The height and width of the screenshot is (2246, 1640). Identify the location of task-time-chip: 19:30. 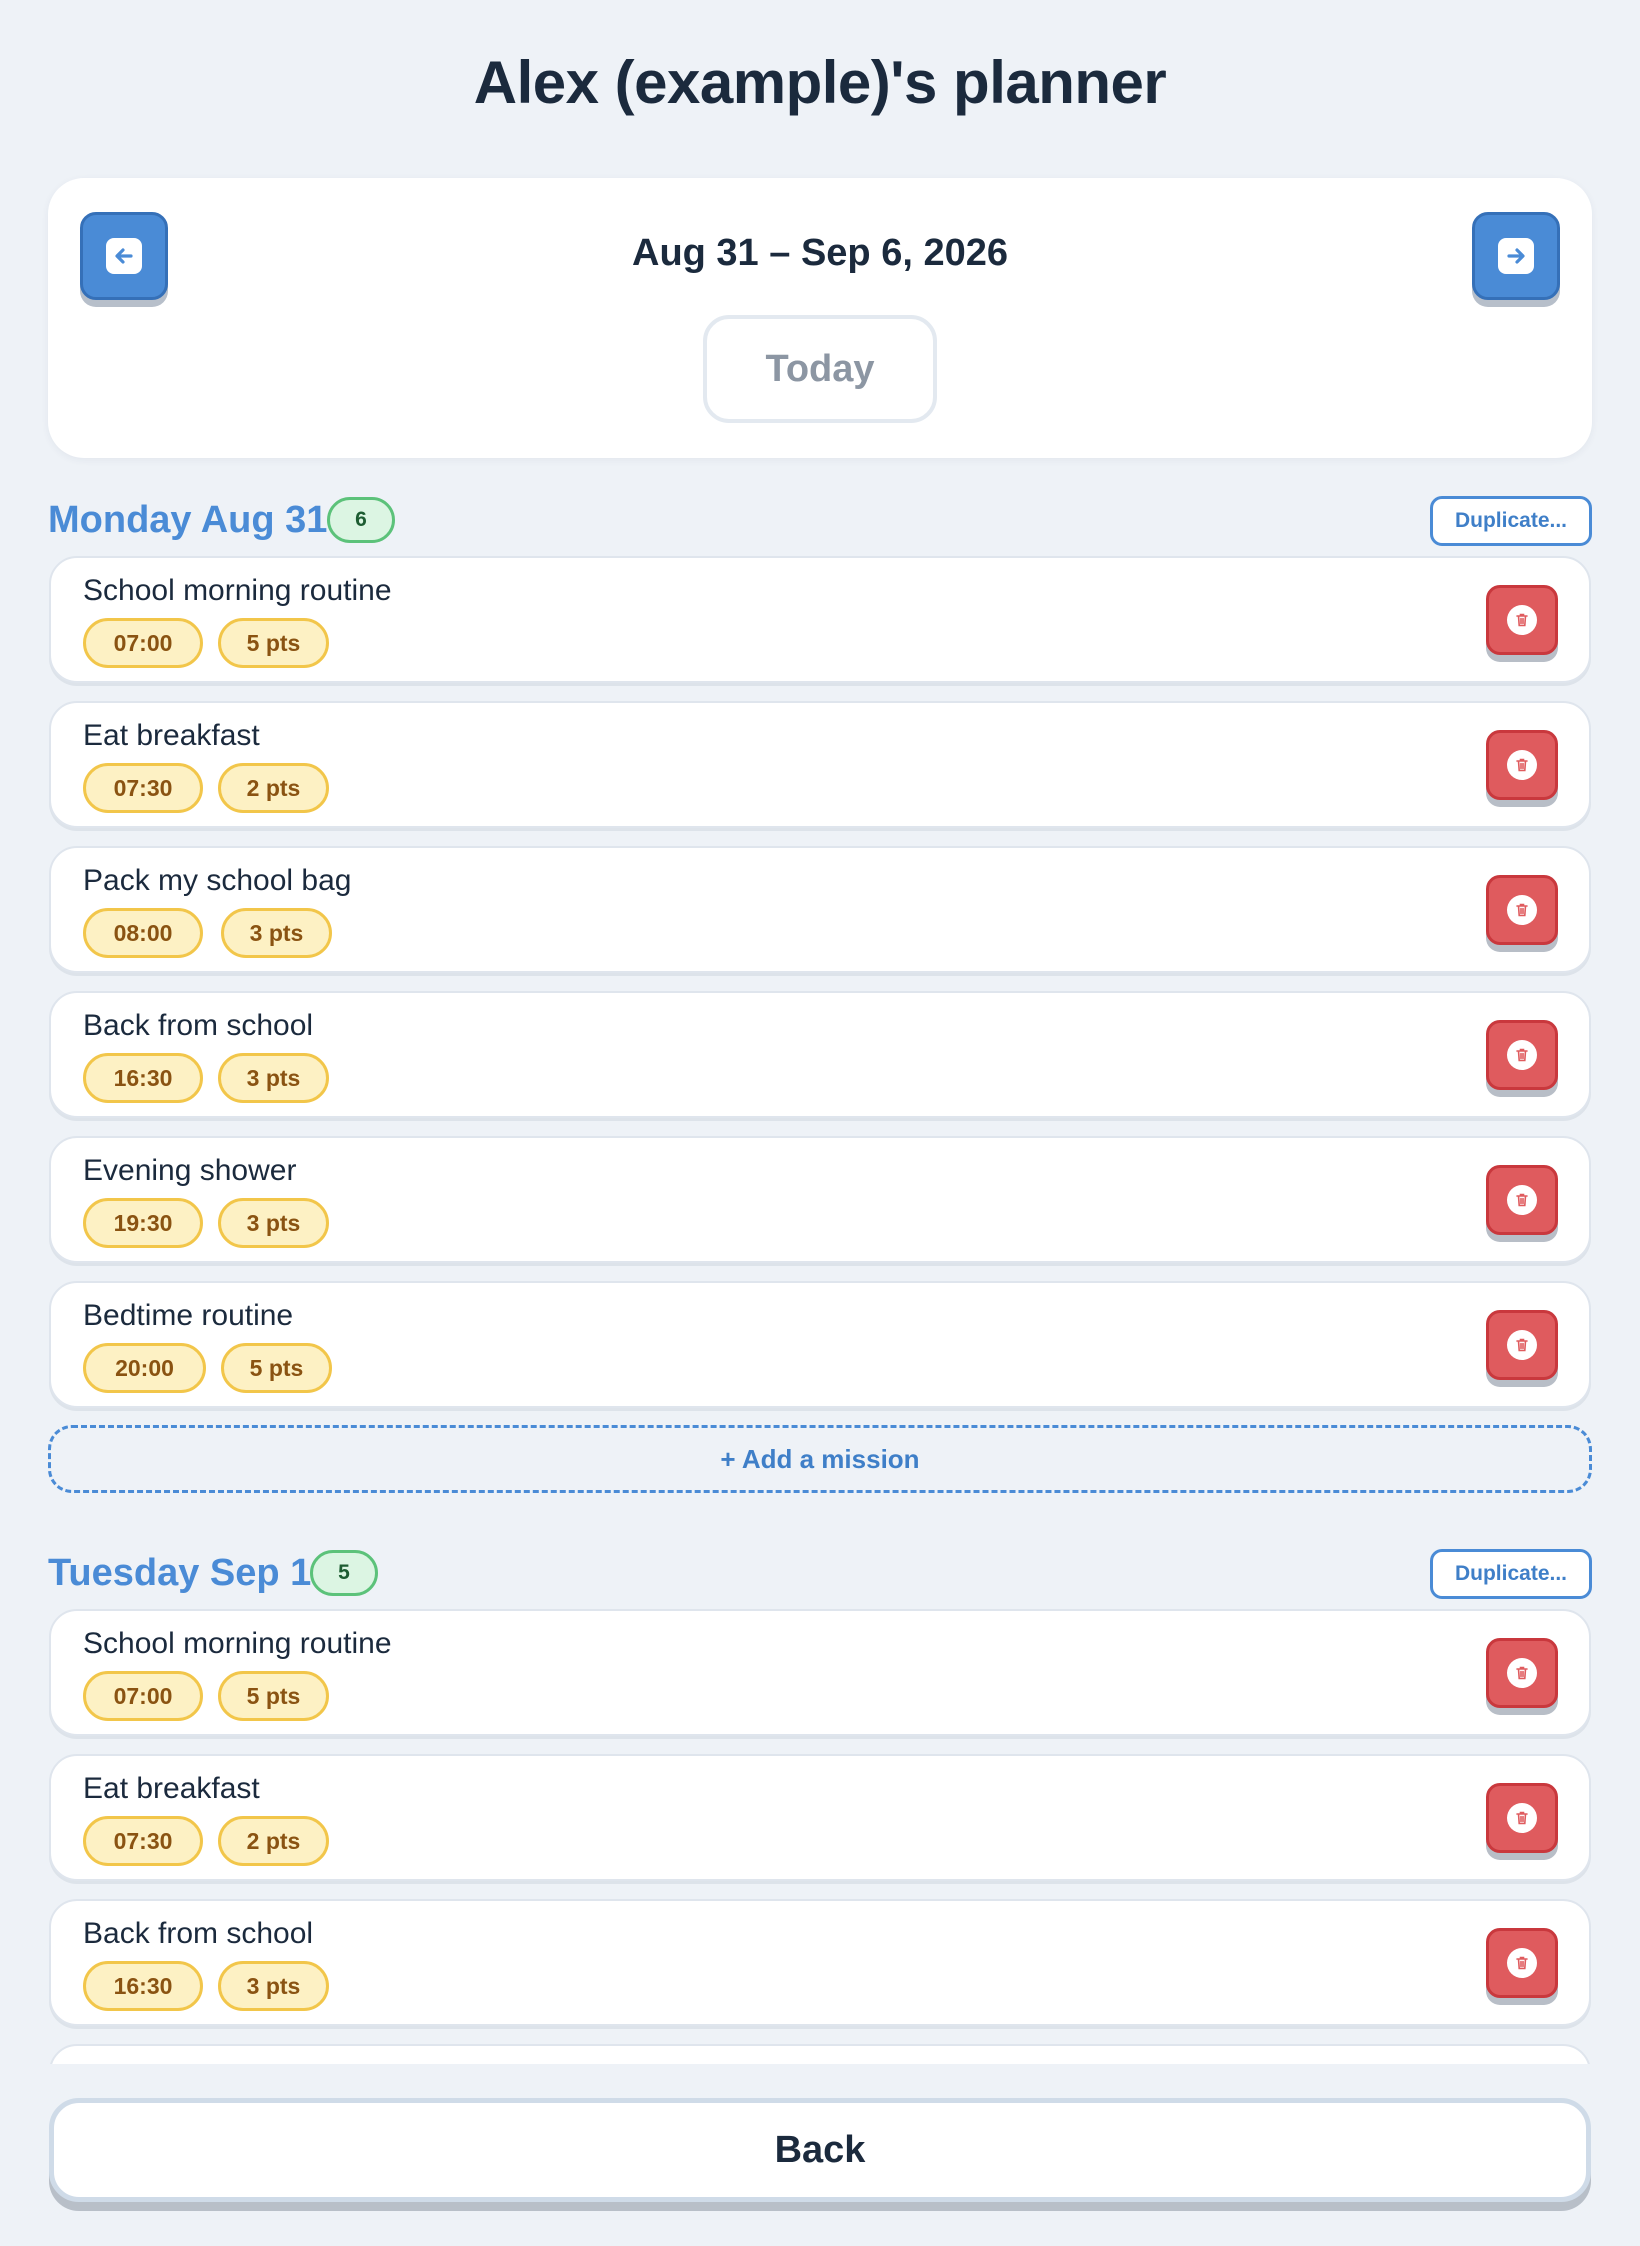
(143, 1223).